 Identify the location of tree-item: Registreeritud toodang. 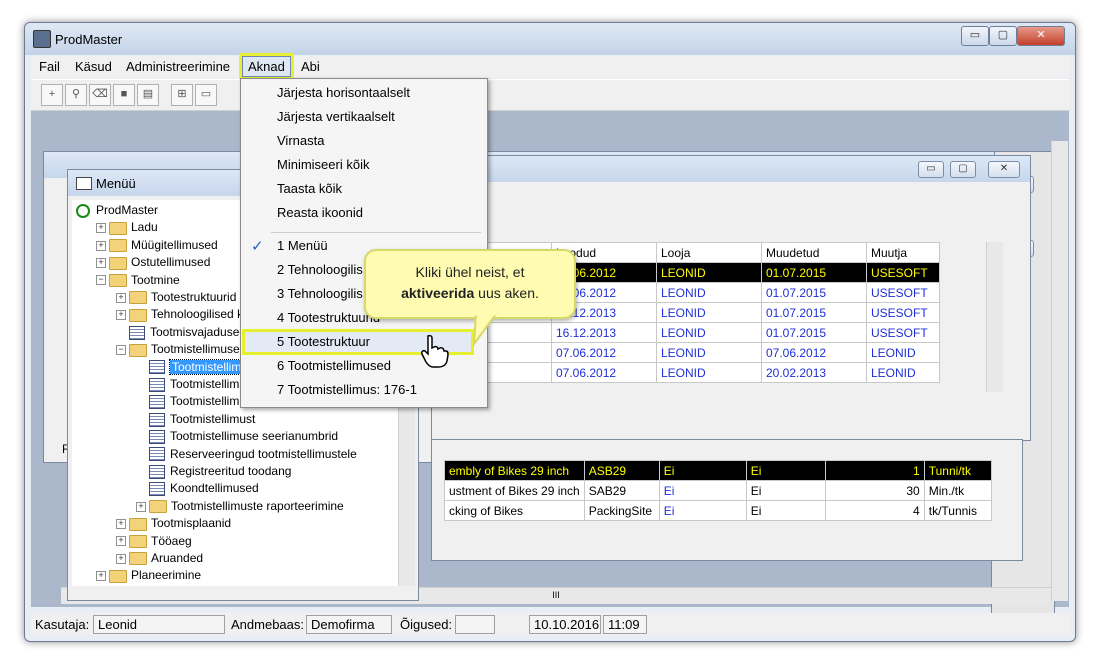
(213, 471).